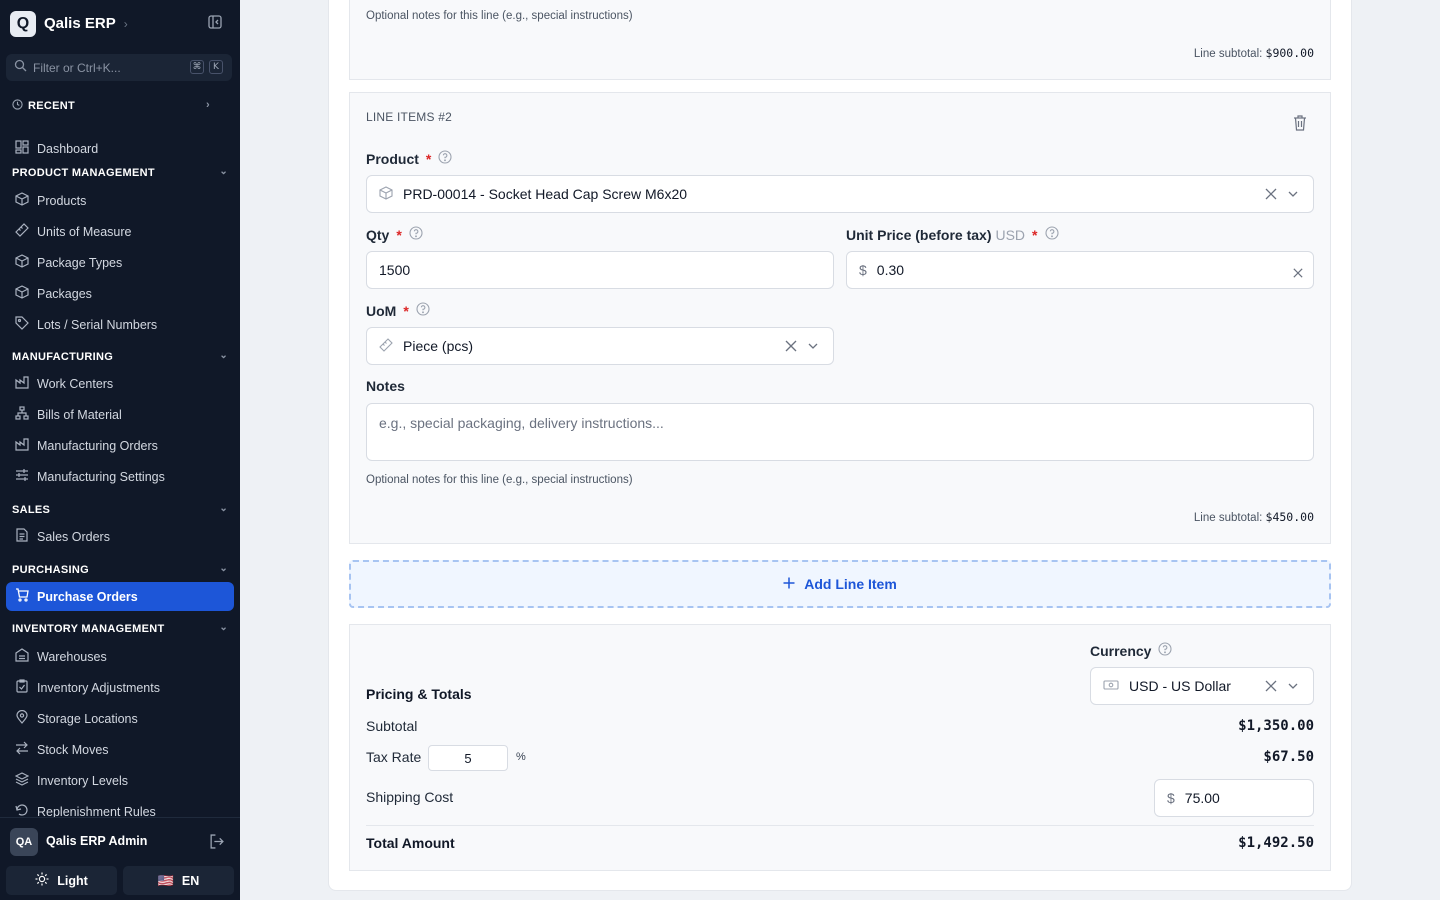  Describe the element at coordinates (61, 880) in the screenshot. I see `theme-toggle-button: Light` at that location.